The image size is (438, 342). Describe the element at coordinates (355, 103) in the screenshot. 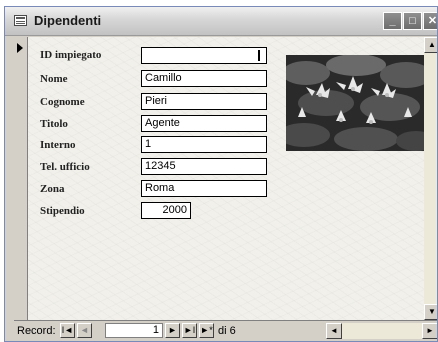

I see `employee-photo` at that location.